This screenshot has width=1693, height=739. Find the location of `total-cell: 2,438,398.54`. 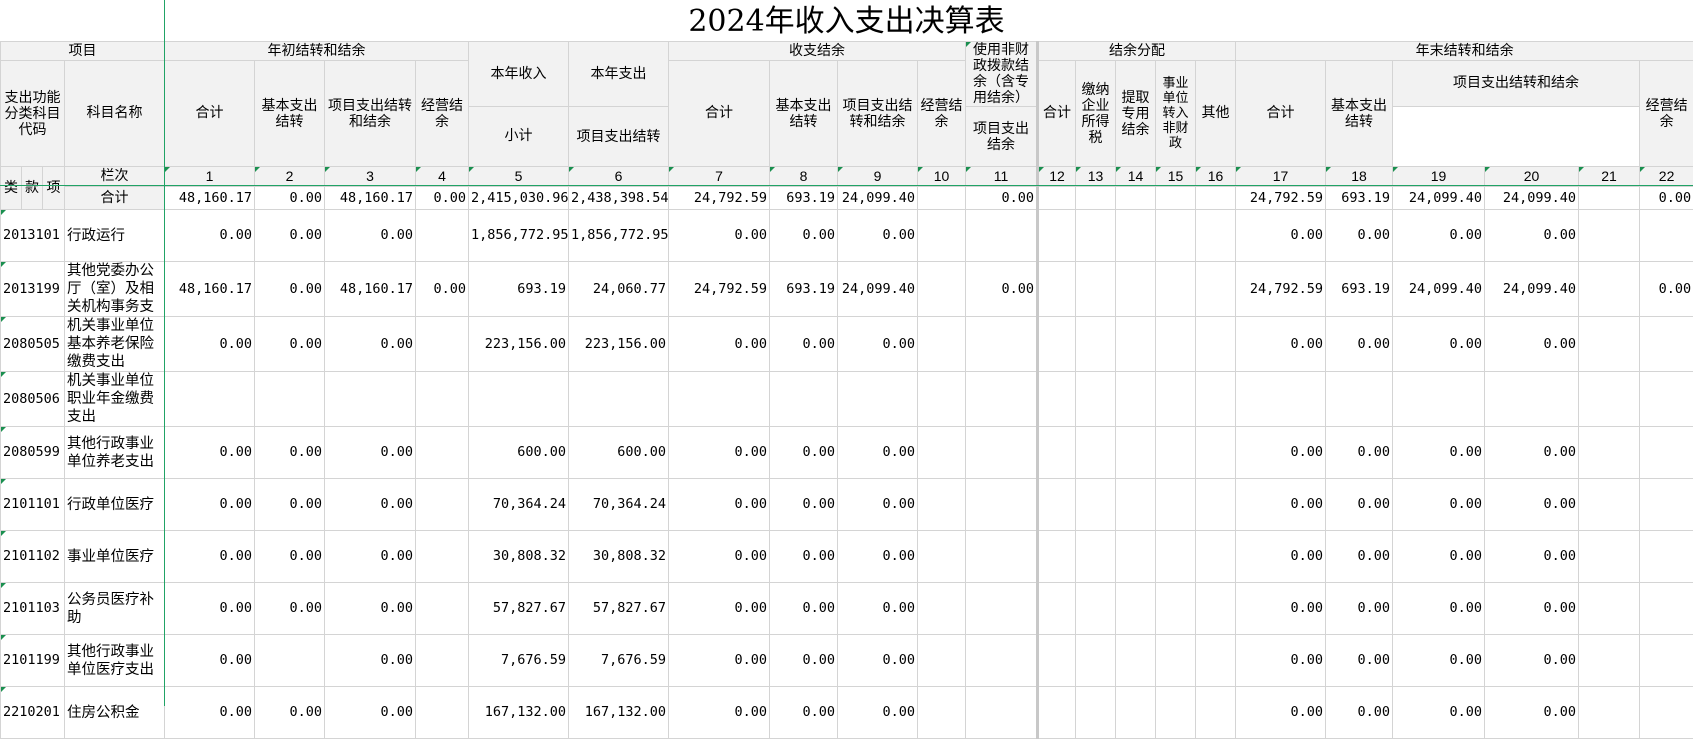

total-cell: 2,438,398.54 is located at coordinates (619, 198).